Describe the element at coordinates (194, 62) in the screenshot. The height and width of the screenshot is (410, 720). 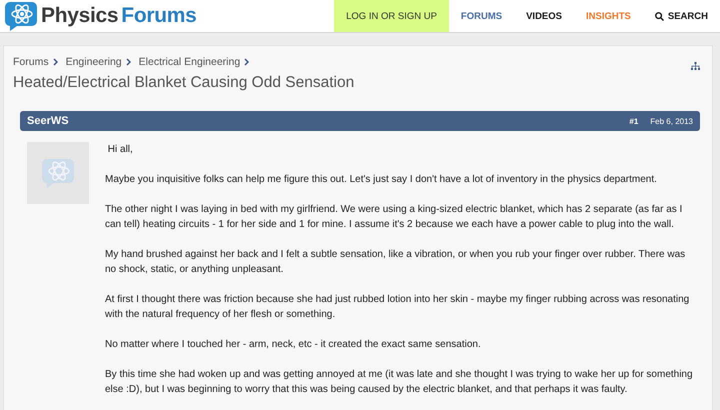
I see `breadcrumb-link: Electrical Engineering` at that location.